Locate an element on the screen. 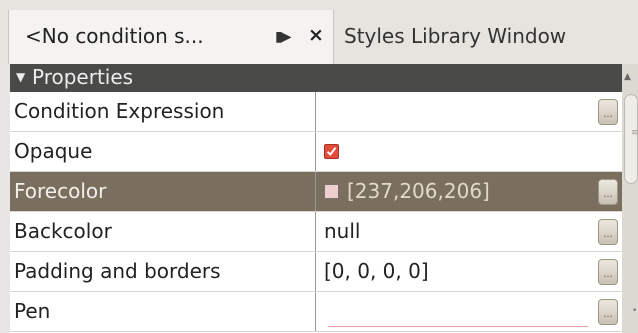 The height and width of the screenshot is (333, 638). color-value-text: [237,206,206] is located at coordinates (418, 191).